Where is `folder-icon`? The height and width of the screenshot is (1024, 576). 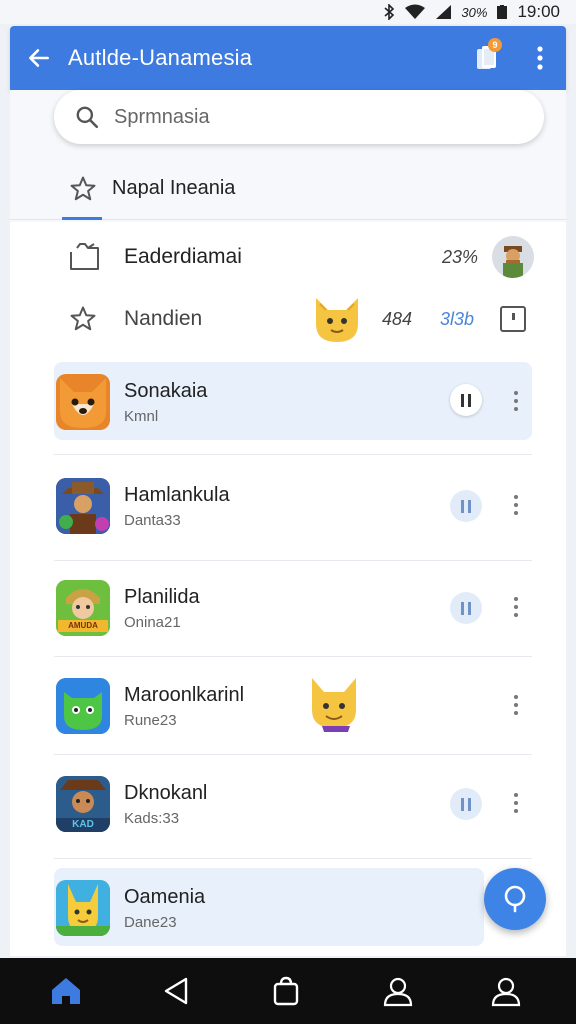
folder-icon is located at coordinates (84, 256).